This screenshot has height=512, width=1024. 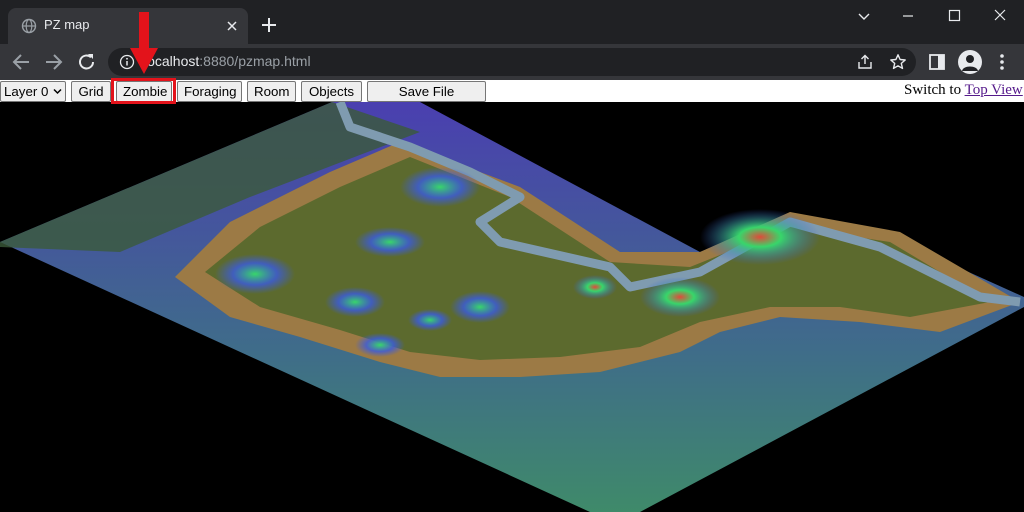 What do you see at coordinates (937, 62) in the screenshot?
I see `side-panel-icon` at bounding box center [937, 62].